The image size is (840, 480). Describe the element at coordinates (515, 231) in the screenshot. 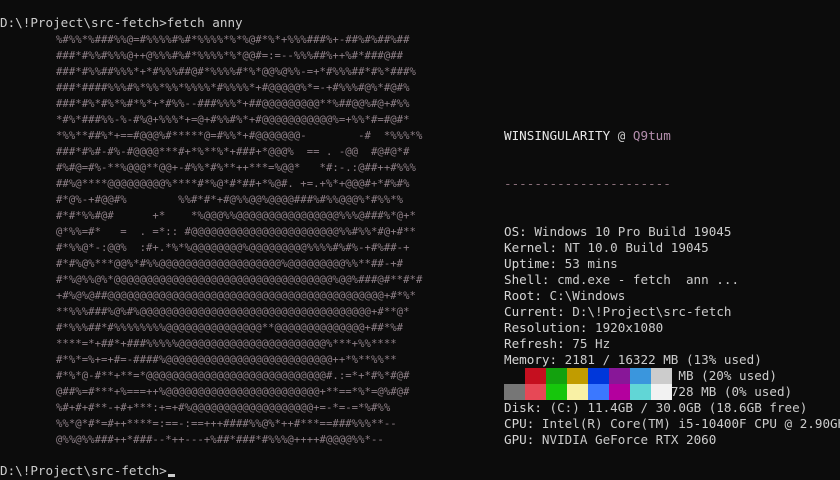

I see `info-key: OS:` at that location.